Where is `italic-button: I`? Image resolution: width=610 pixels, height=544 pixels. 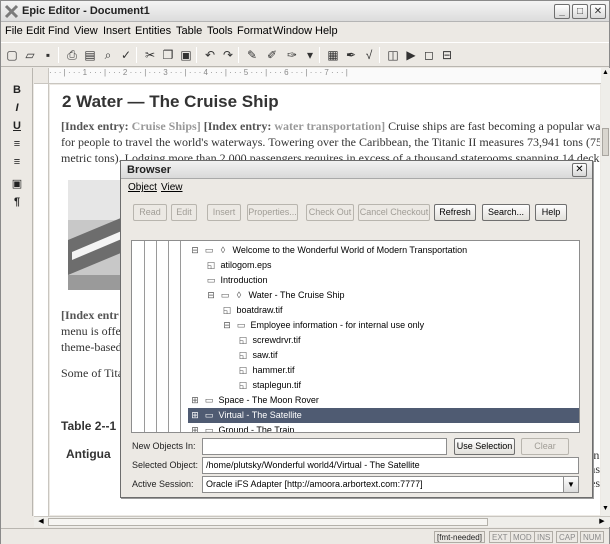 italic-button: I is located at coordinates (17, 108).